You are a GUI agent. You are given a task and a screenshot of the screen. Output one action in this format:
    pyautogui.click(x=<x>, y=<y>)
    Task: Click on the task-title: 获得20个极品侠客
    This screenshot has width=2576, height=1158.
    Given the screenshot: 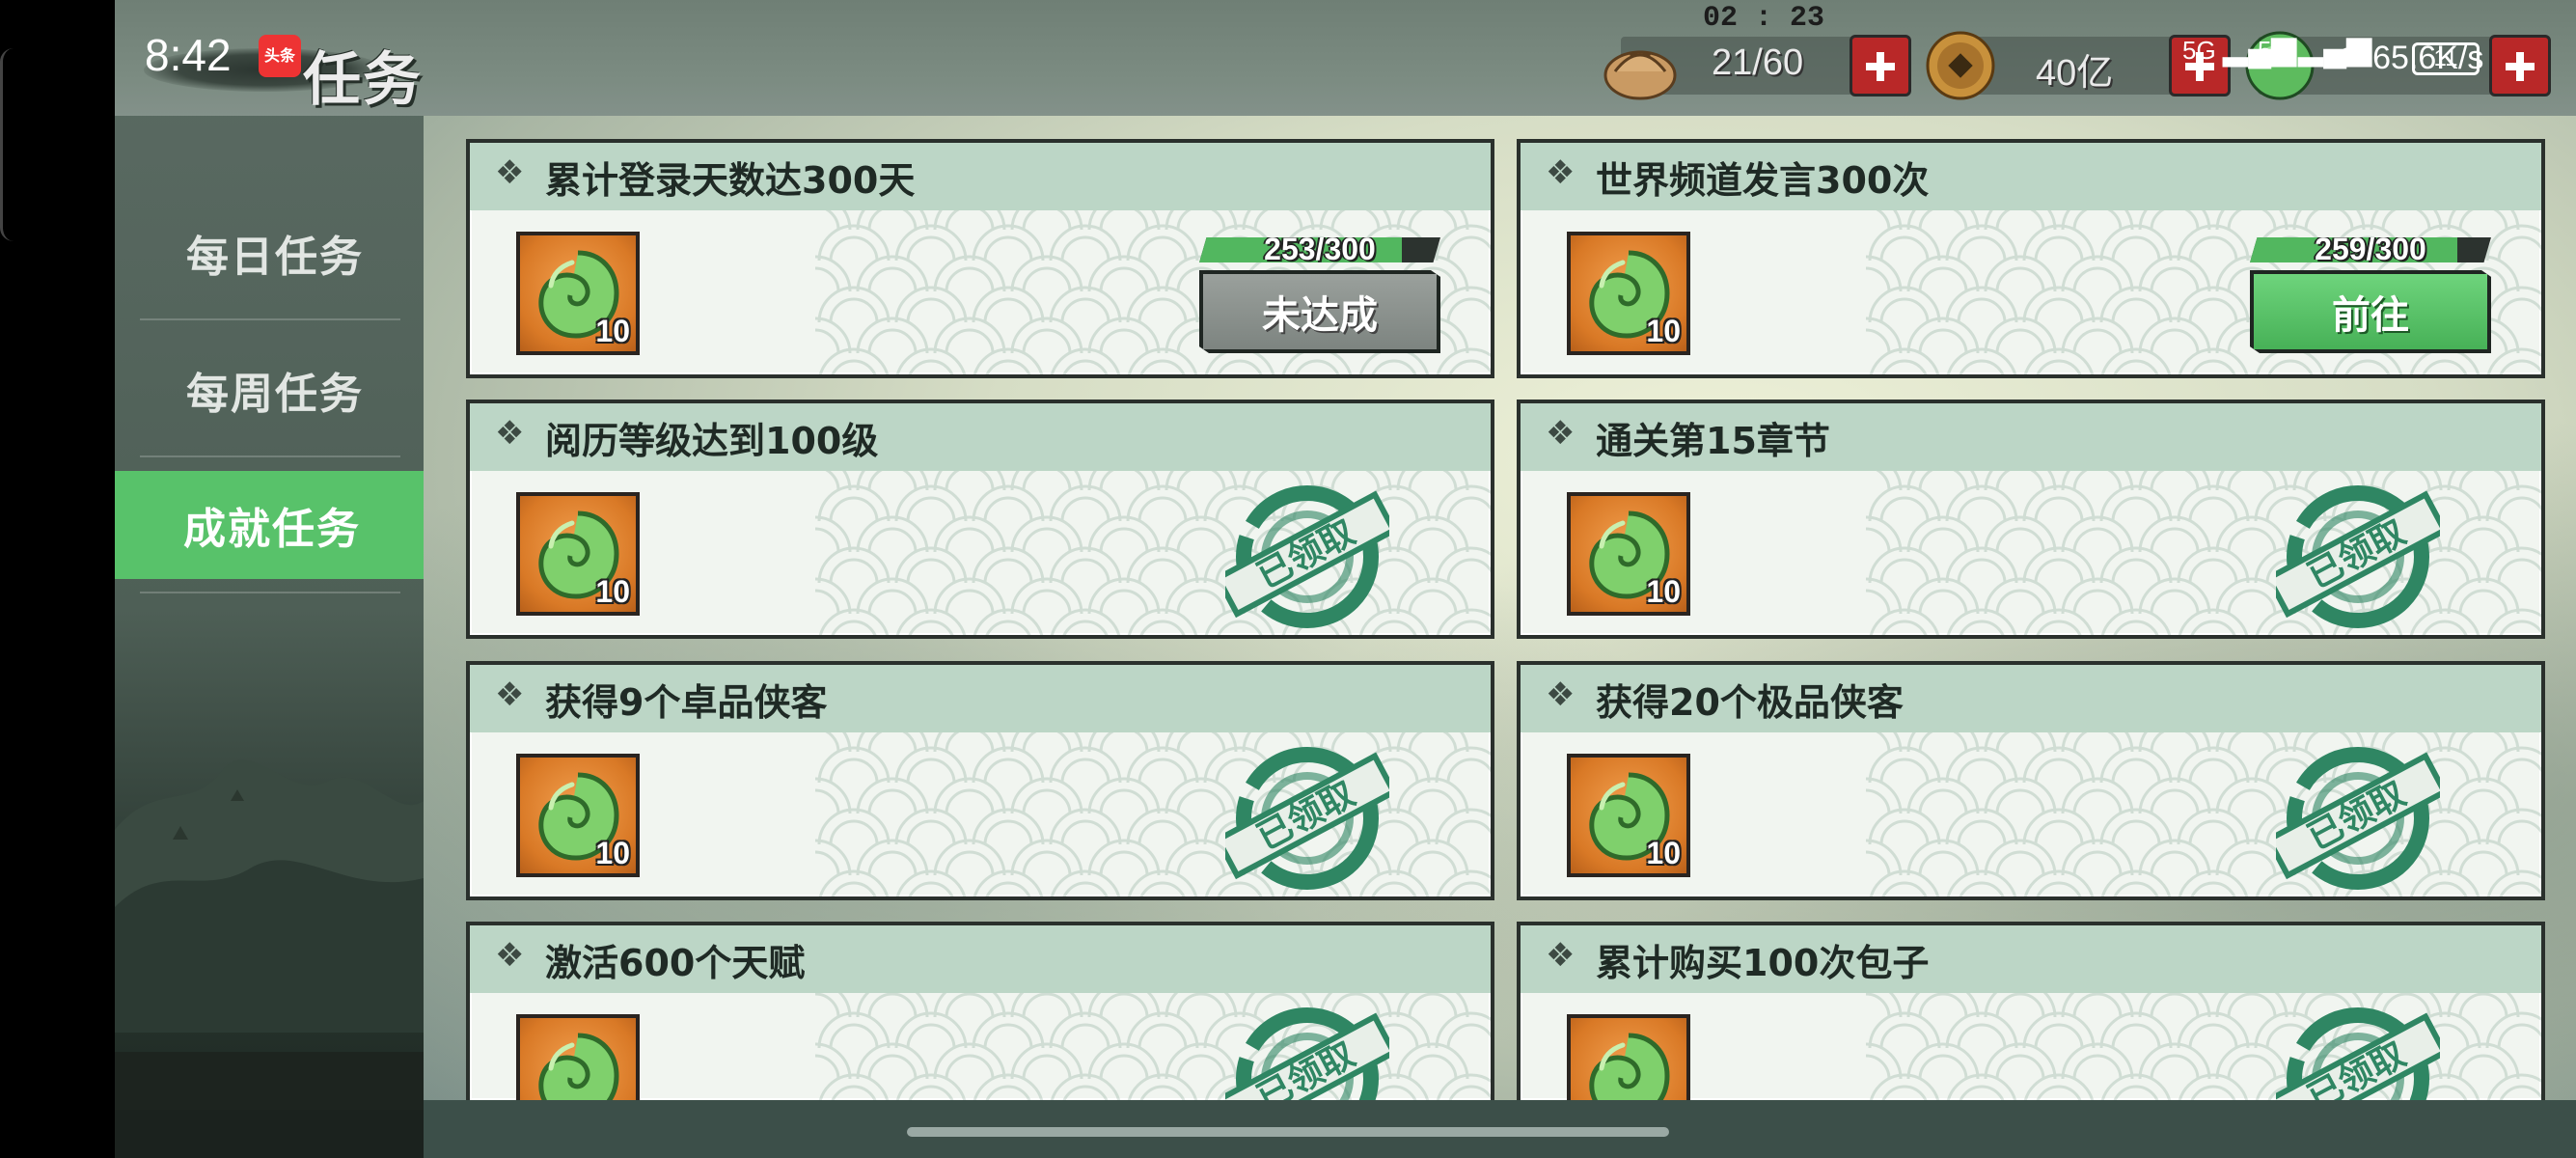 What is the action you would take?
    pyautogui.click(x=1750, y=702)
    